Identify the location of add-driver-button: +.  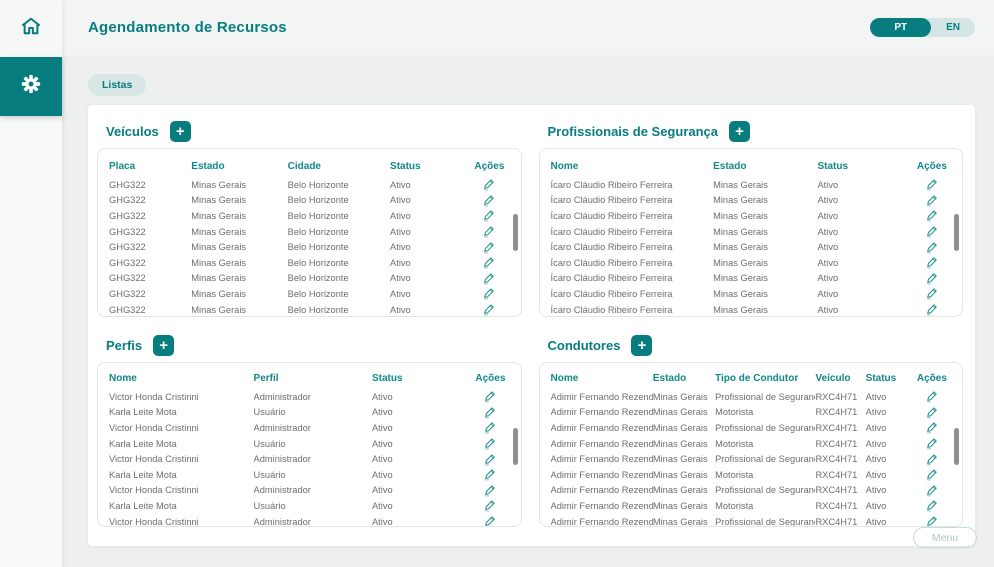
(642, 345).